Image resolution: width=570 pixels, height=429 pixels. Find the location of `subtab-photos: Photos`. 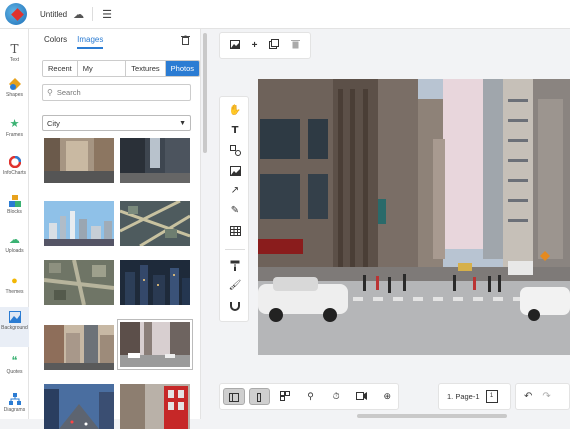

subtab-photos: Photos is located at coordinates (182, 68).